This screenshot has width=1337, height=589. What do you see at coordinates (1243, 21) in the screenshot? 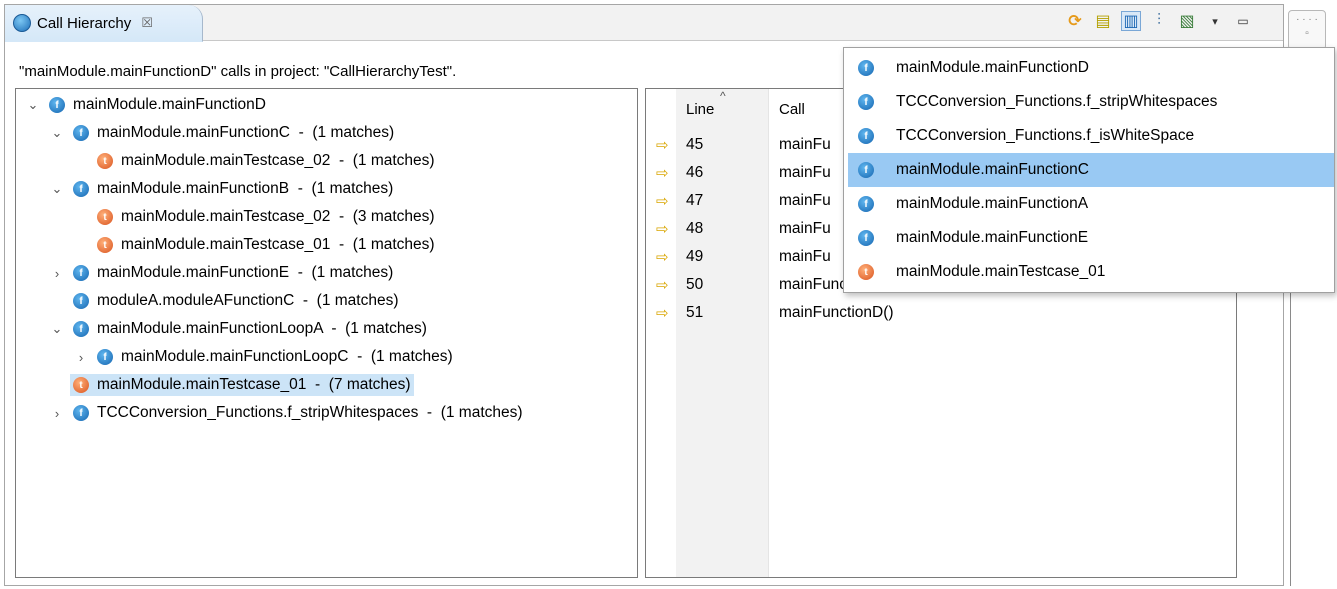
I see `minimize-icon: ▭` at bounding box center [1243, 21].